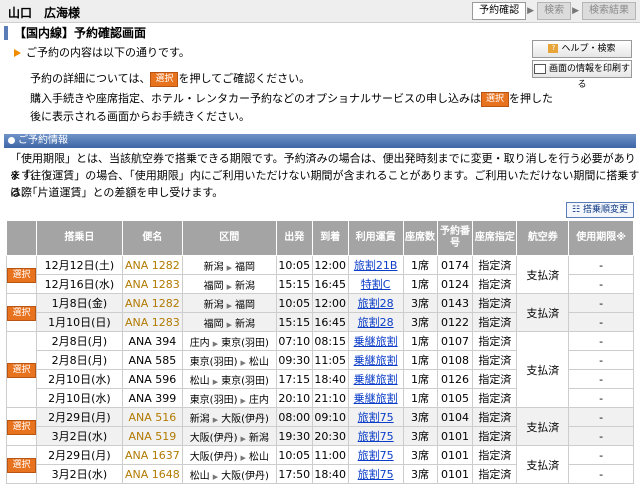  What do you see at coordinates (330, 398) in the screenshot?
I see `arr-cell: 21:10` at bounding box center [330, 398].